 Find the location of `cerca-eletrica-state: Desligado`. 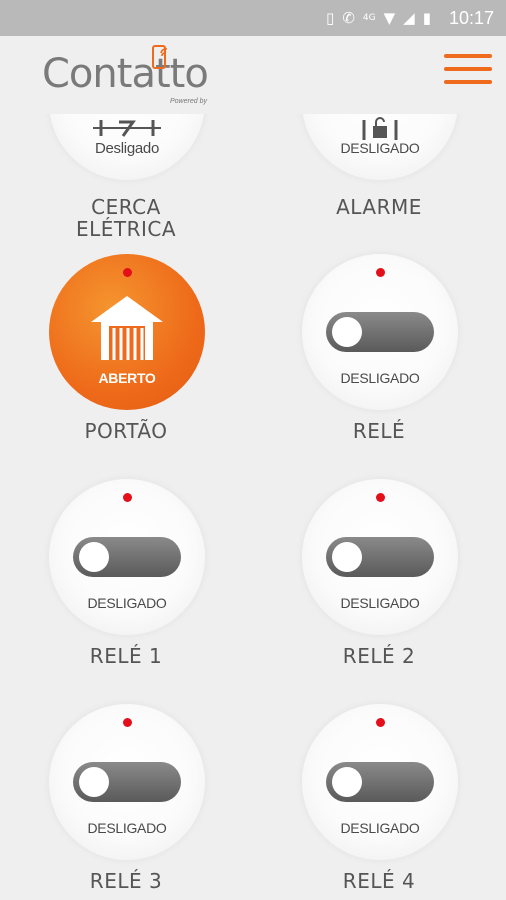

cerca-eletrica-state: Desligado is located at coordinates (126, 148).